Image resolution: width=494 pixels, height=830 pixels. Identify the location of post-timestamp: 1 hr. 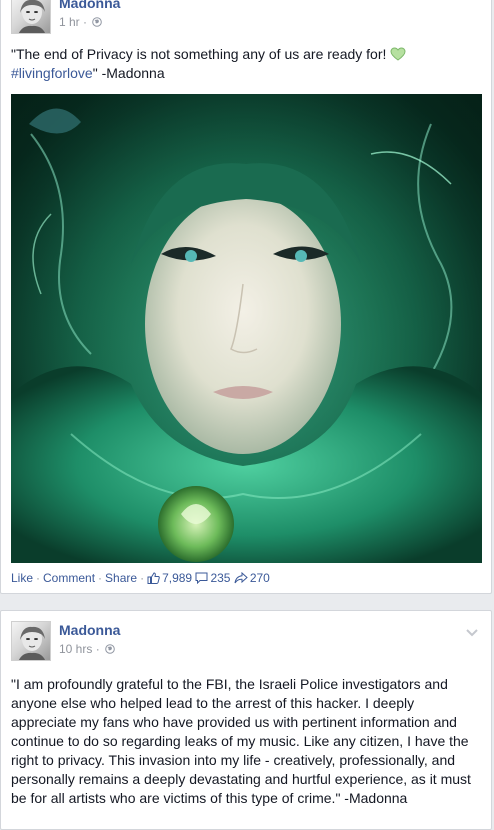
(69, 22).